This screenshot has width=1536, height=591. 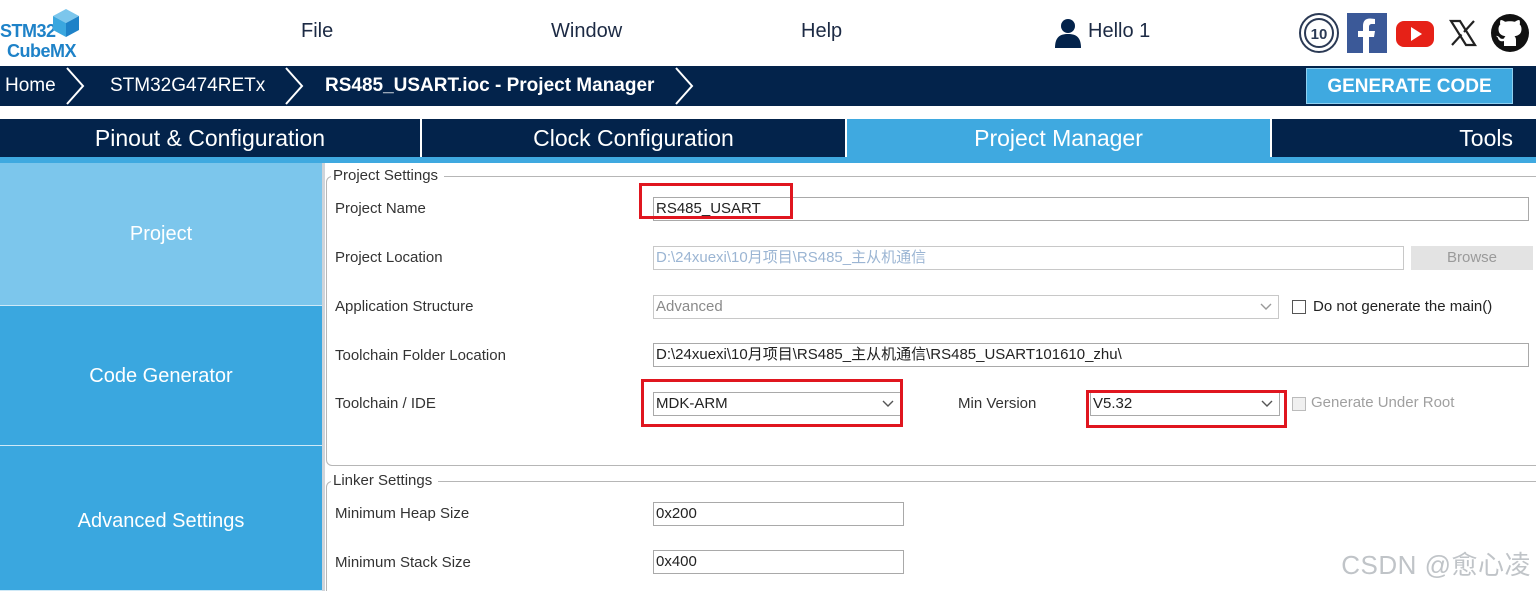 What do you see at coordinates (1186, 409) in the screenshot?
I see `highlight-min-version` at bounding box center [1186, 409].